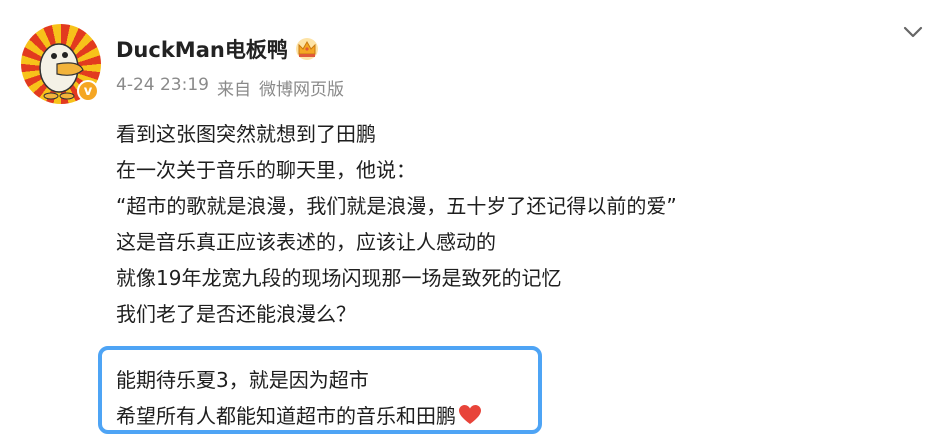 Image resolution: width=946 pixels, height=442 pixels. Describe the element at coordinates (202, 49) in the screenshot. I see `username-text: DuckMan电板鸭` at that location.